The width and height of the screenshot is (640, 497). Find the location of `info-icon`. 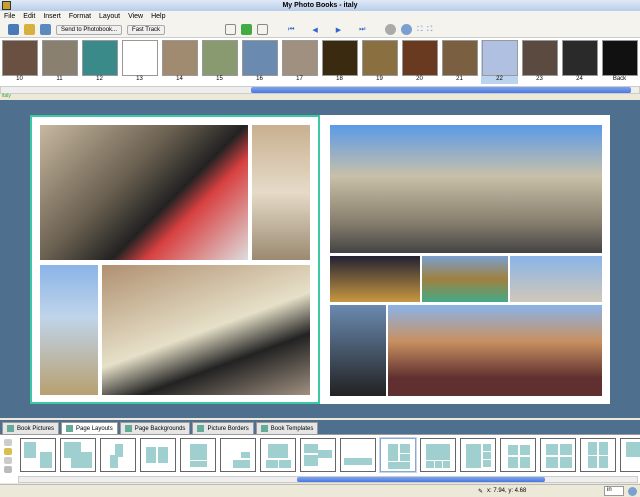

info-icon is located at coordinates (632, 491).